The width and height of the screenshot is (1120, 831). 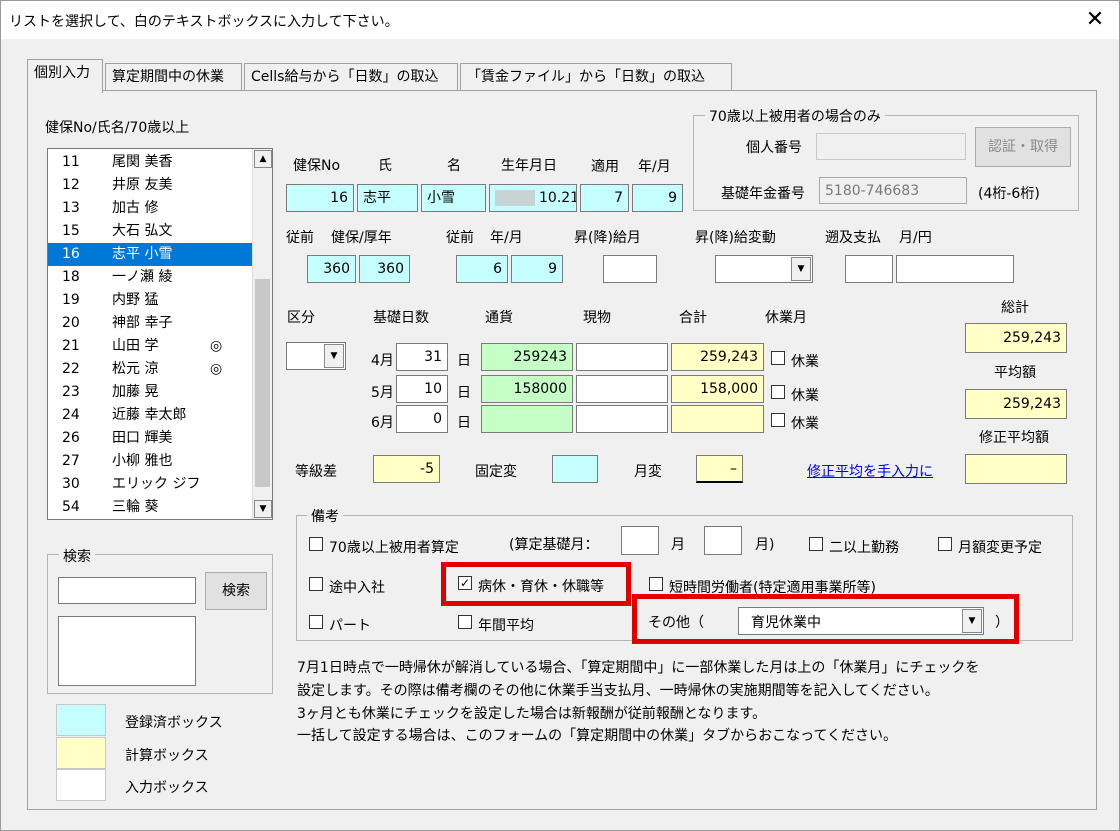 What do you see at coordinates (150, 208) in the screenshot?
I see `list-item: 13 加古 修` at bounding box center [150, 208].